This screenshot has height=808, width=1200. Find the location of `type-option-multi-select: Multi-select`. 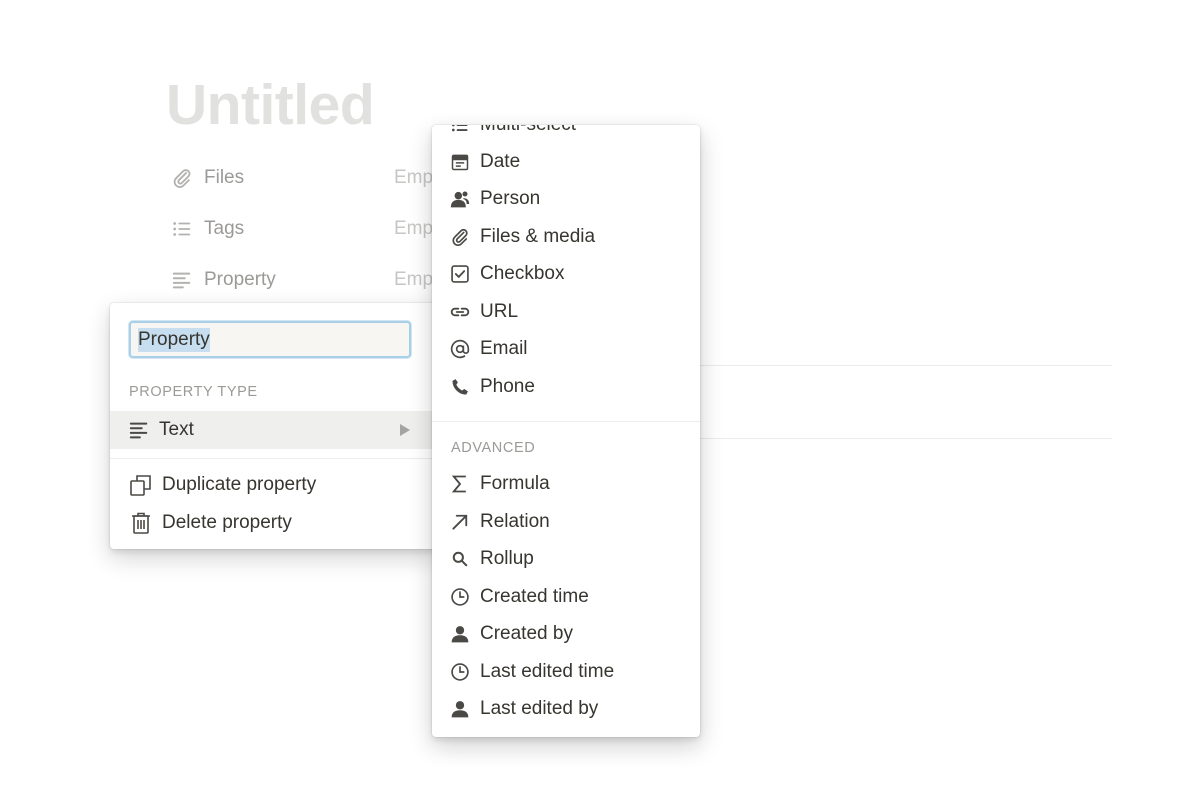

type-option-multi-select: Multi-select is located at coordinates (512, 133).